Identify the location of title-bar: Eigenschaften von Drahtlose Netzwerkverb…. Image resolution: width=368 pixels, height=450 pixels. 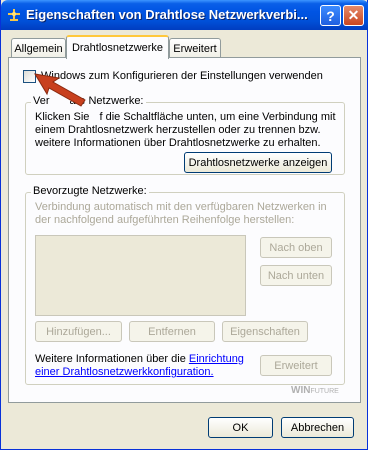
(184, 15).